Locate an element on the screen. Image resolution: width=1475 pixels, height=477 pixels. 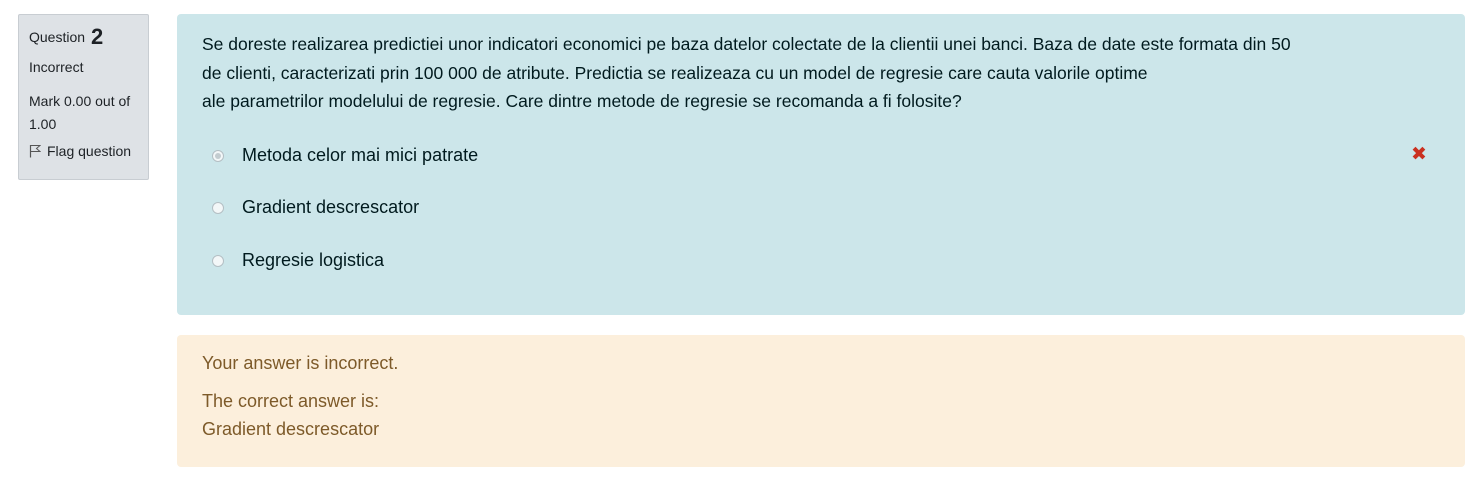
question-label: Question is located at coordinates (57, 37).